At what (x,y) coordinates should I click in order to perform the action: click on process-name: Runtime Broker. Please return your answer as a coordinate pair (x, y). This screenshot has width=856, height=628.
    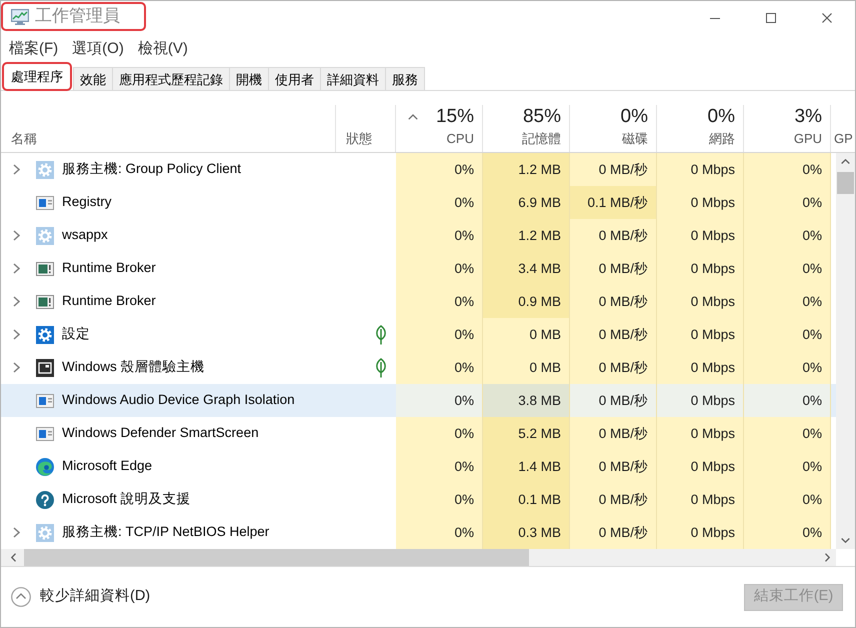
    Looking at the image, I should click on (109, 268).